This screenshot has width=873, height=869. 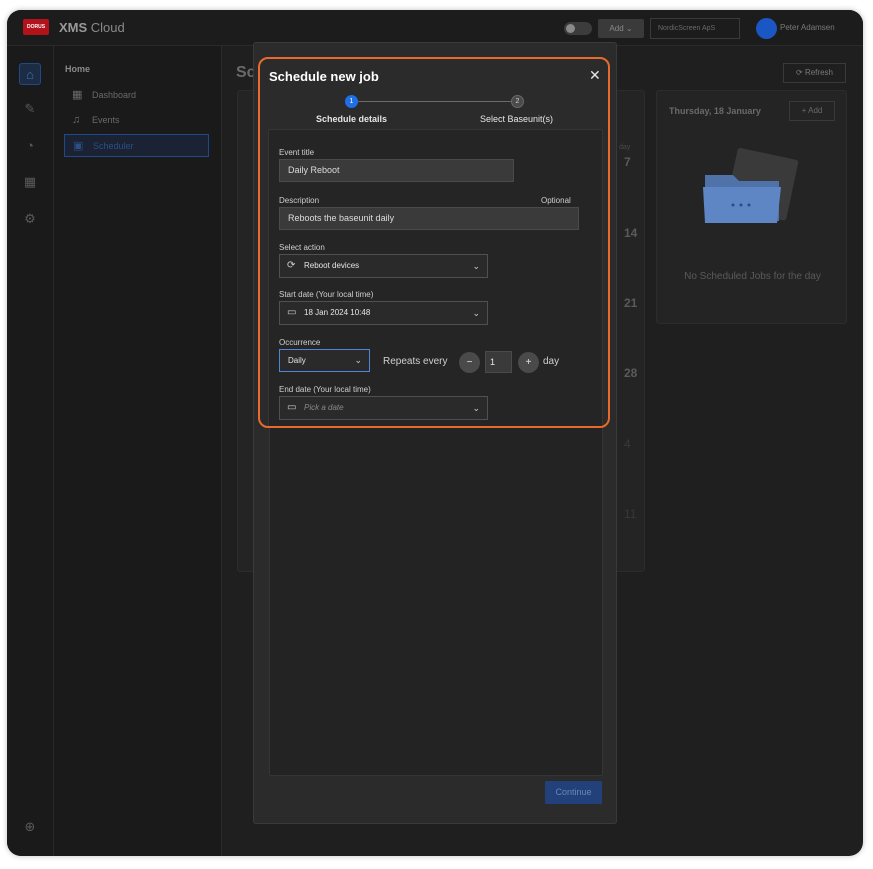 What do you see at coordinates (766, 28) in the screenshot?
I see `avatar` at bounding box center [766, 28].